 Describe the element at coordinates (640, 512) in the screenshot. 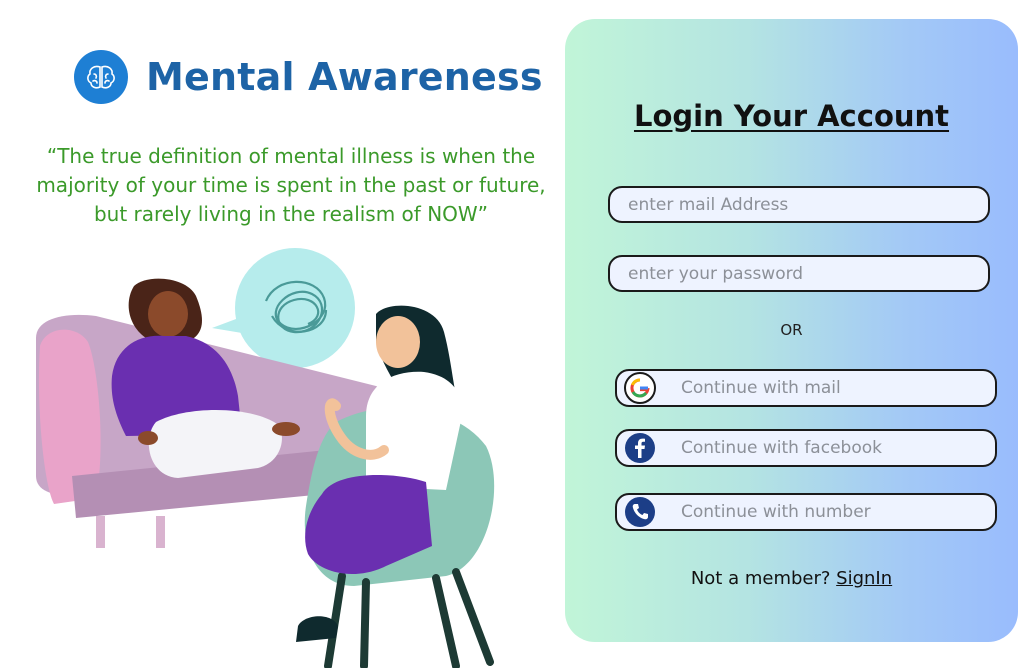

I see `phone-icon` at that location.